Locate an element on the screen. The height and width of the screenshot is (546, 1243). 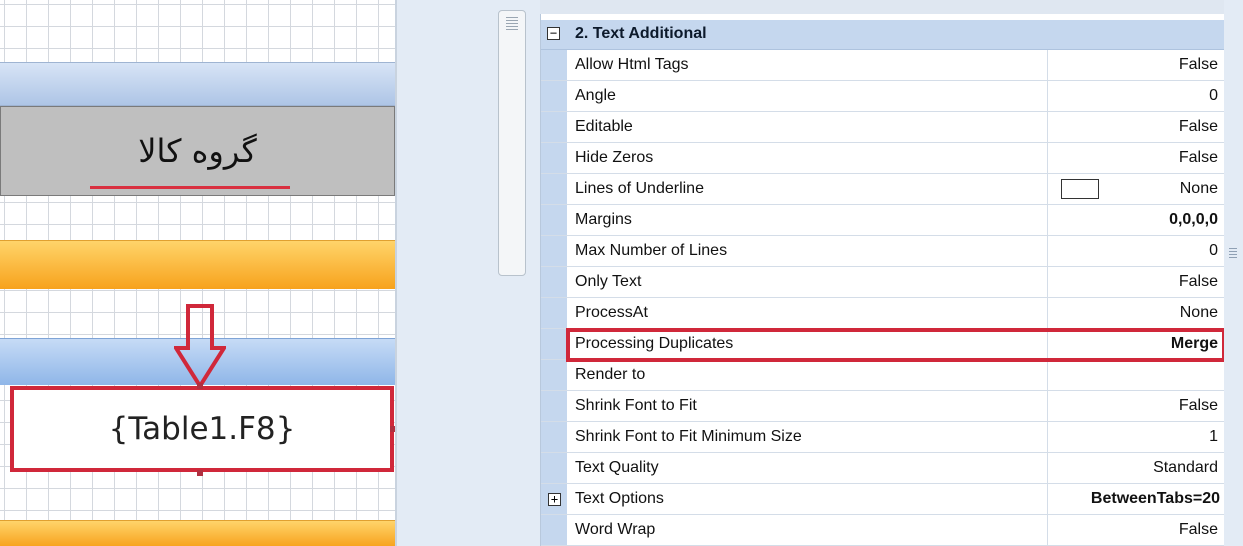
down-arrow-icon is located at coordinates (200, 347).